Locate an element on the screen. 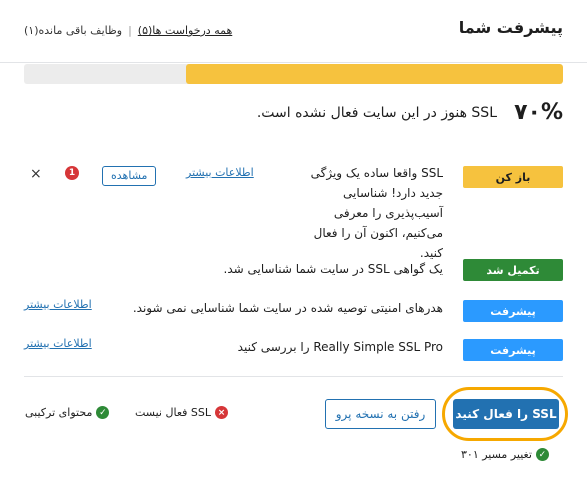 This screenshot has width=587, height=486. header-links: همه درخواست ها(۵) | وظایف باقی مانده(۱) is located at coordinates (128, 30).